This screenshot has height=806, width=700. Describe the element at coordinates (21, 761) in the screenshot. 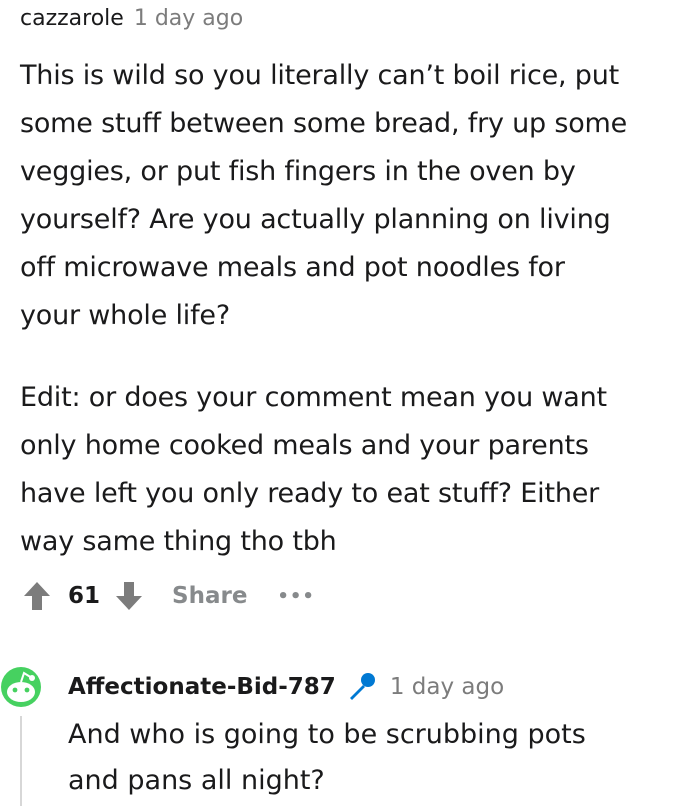

I see `thread-line` at that location.